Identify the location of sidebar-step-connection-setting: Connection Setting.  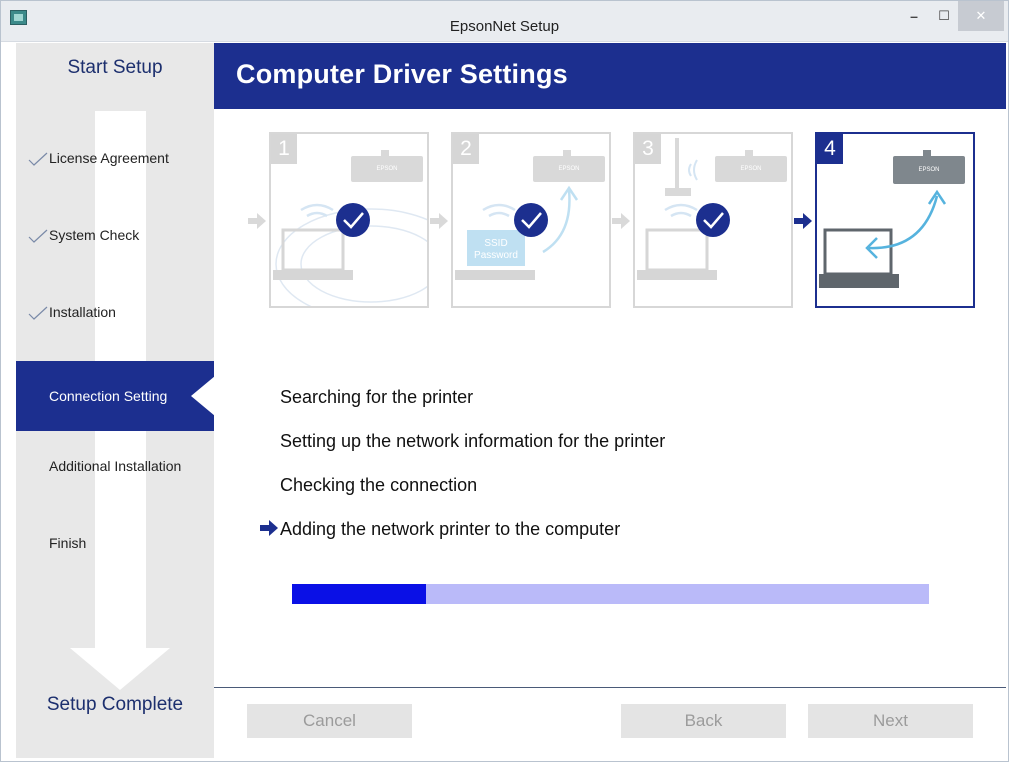
(115, 396).